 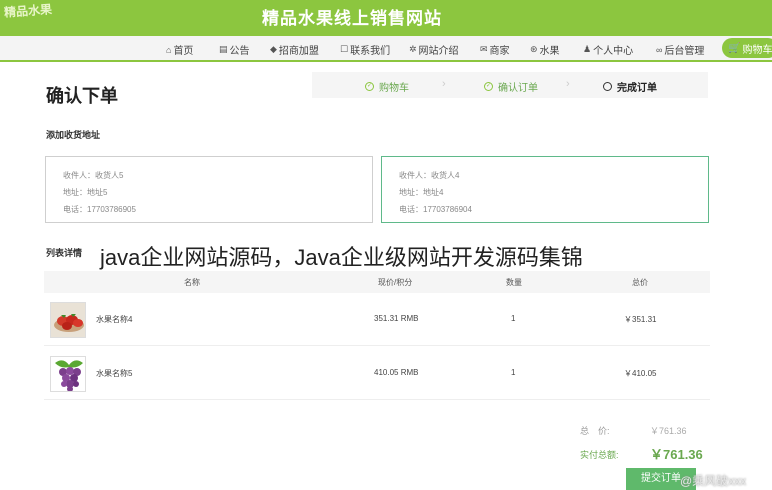 What do you see at coordinates (549, 51) in the screenshot?
I see `nav-fruit-label: 水果` at bounding box center [549, 51].